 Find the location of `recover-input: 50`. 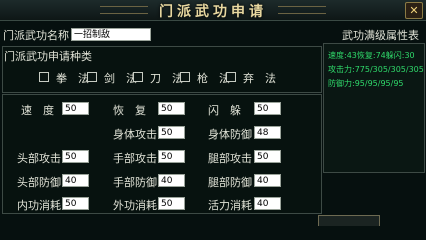

recover-input: 50 is located at coordinates (171, 108).